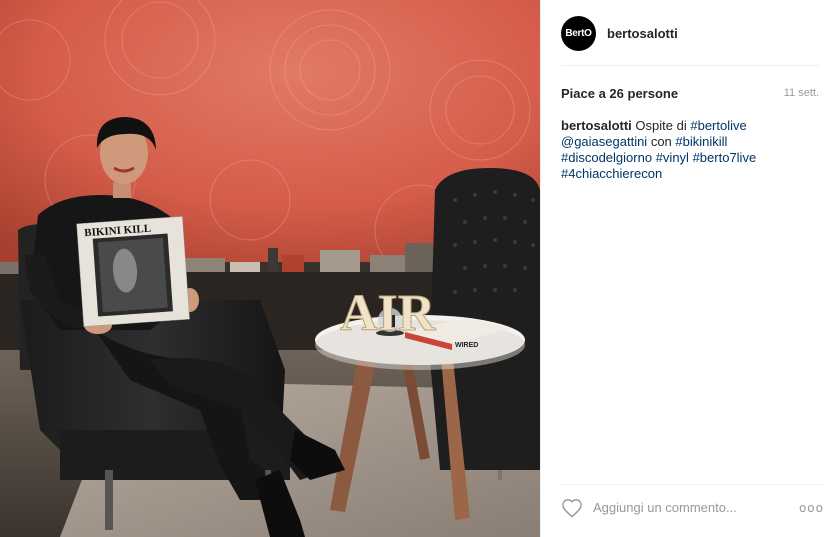  Describe the element at coordinates (388, 313) in the screenshot. I see `air-sign: AIR` at that location.